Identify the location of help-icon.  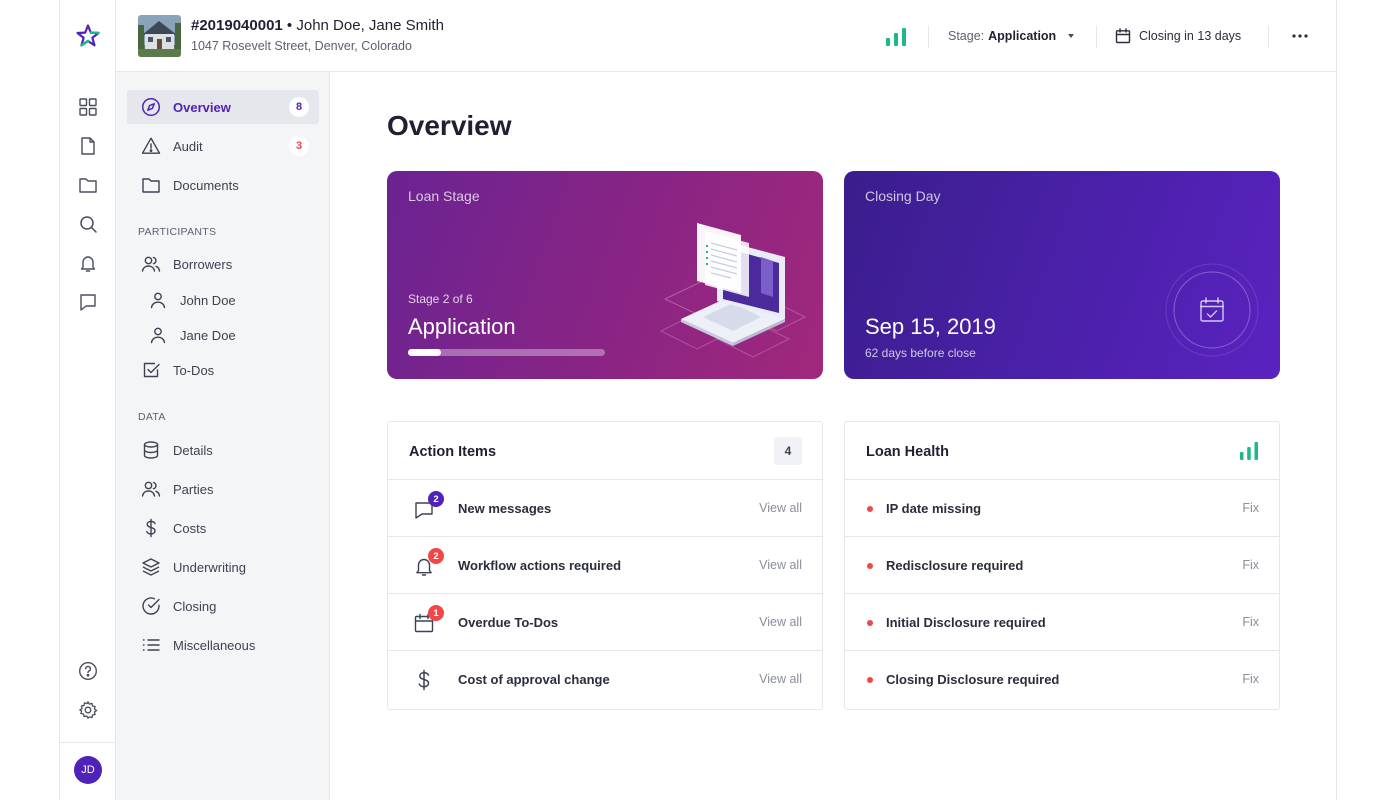
(88, 671).